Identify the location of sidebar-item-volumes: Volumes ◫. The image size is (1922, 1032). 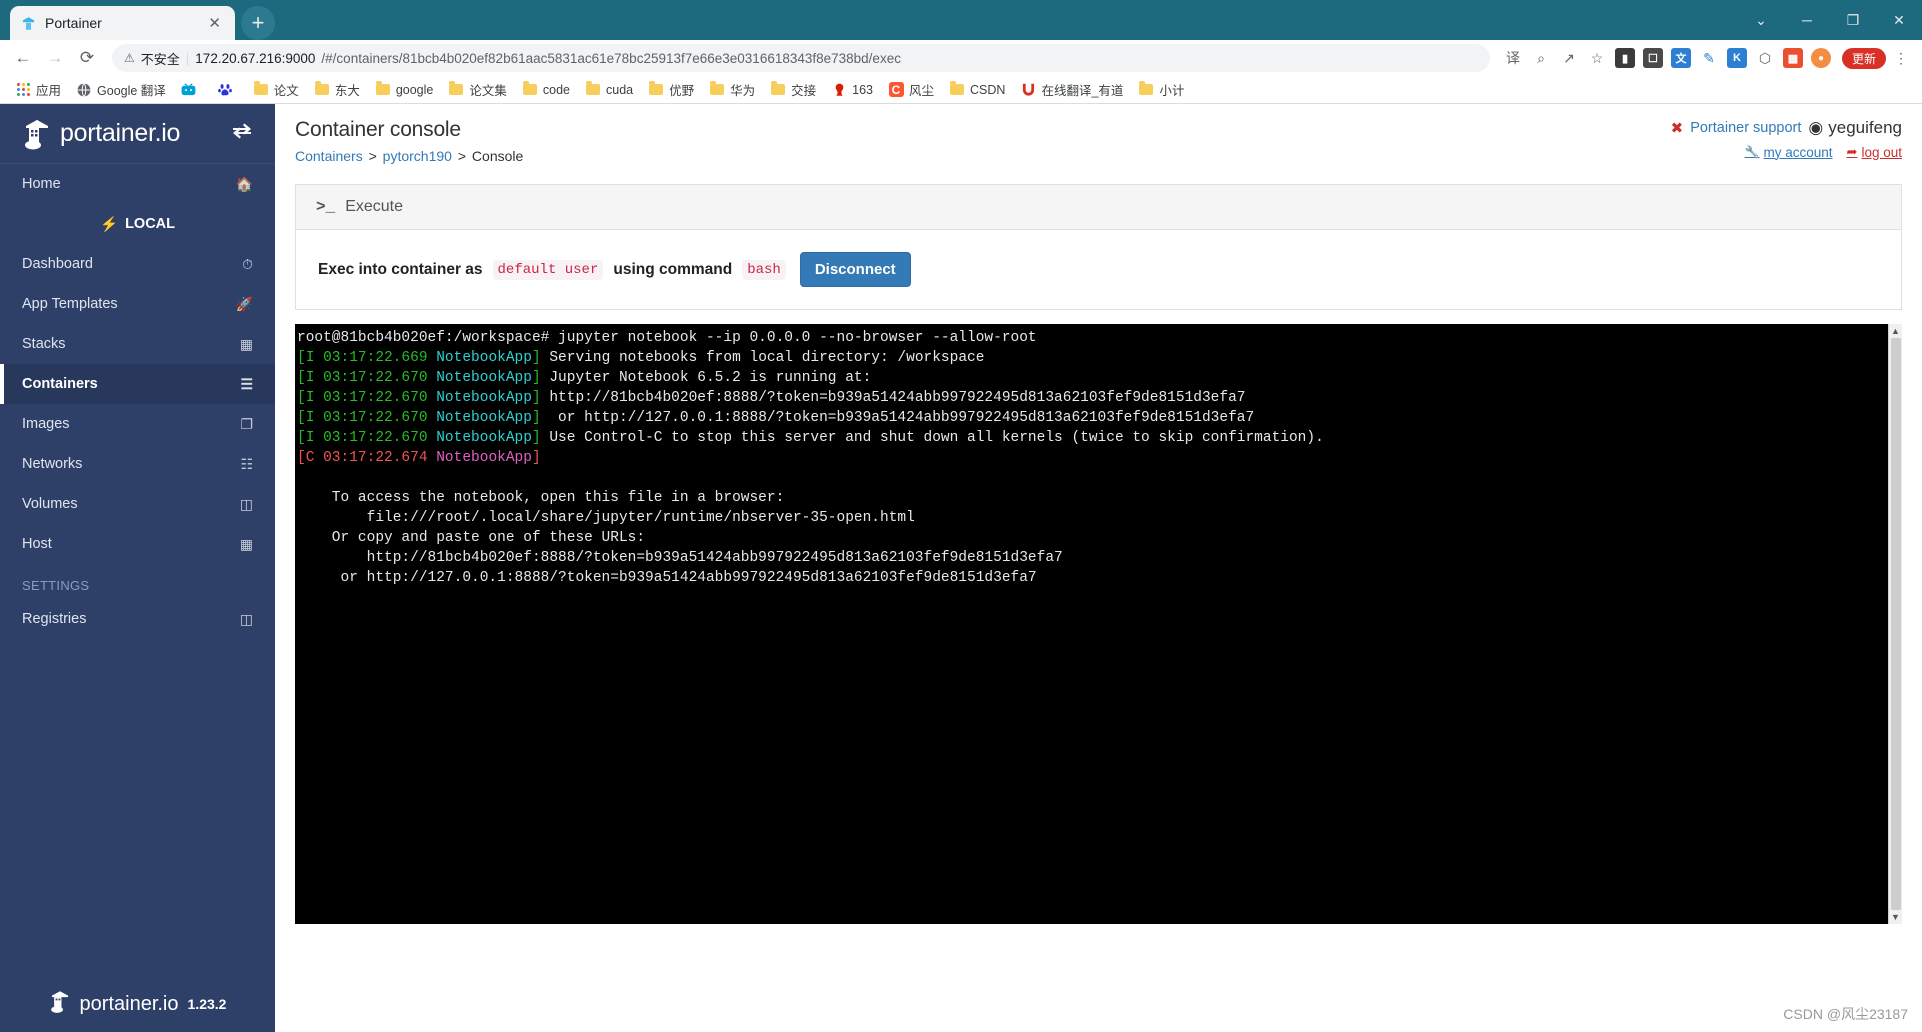
(137, 504).